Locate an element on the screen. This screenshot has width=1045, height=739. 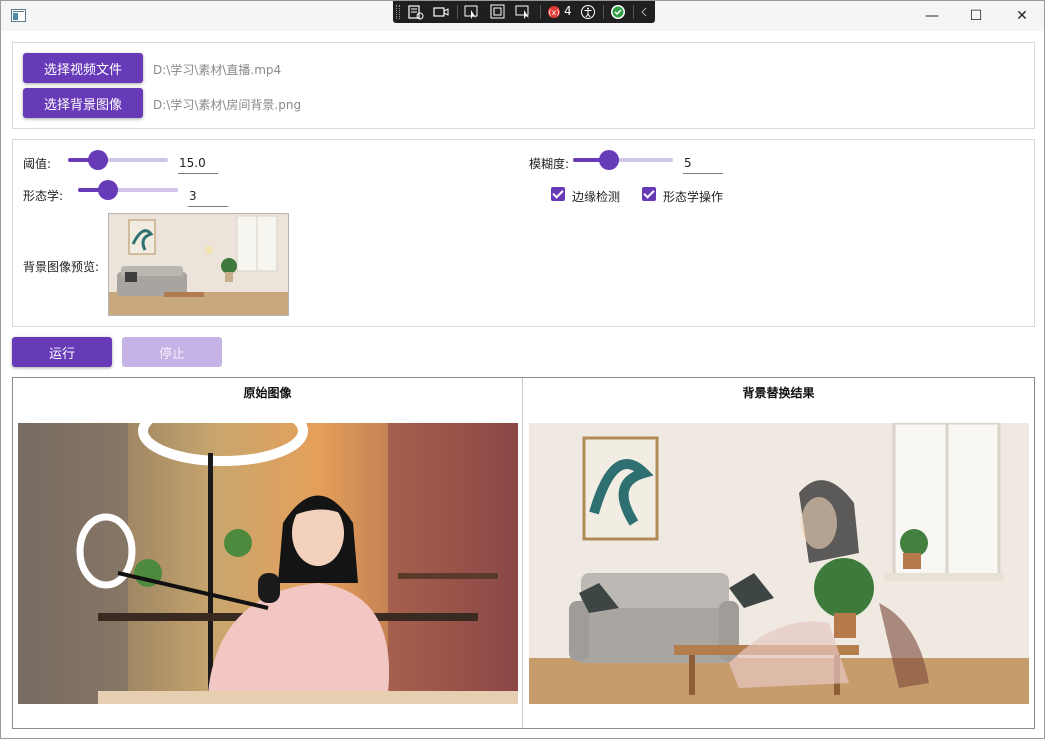
maximize-icon: ☐ is located at coordinates (976, 16).